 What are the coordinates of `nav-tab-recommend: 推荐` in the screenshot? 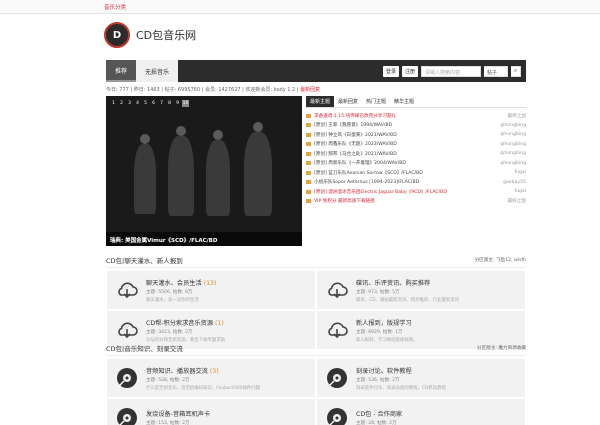 It's located at (121, 71).